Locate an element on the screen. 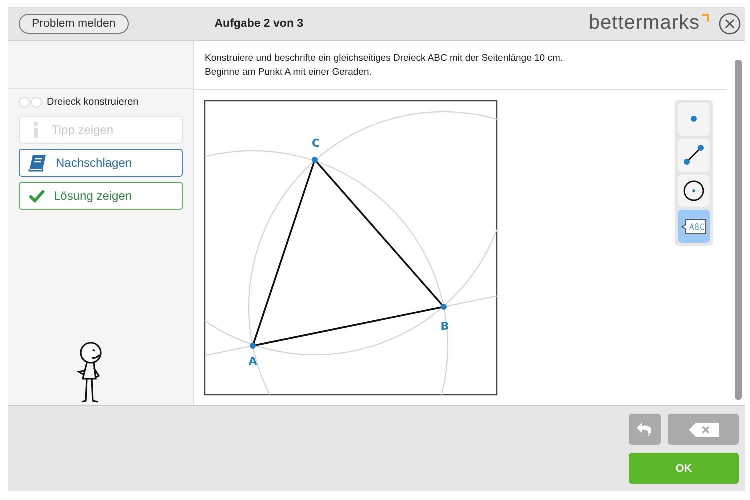 The height and width of the screenshot is (500, 750). point-label: B is located at coordinates (445, 326).